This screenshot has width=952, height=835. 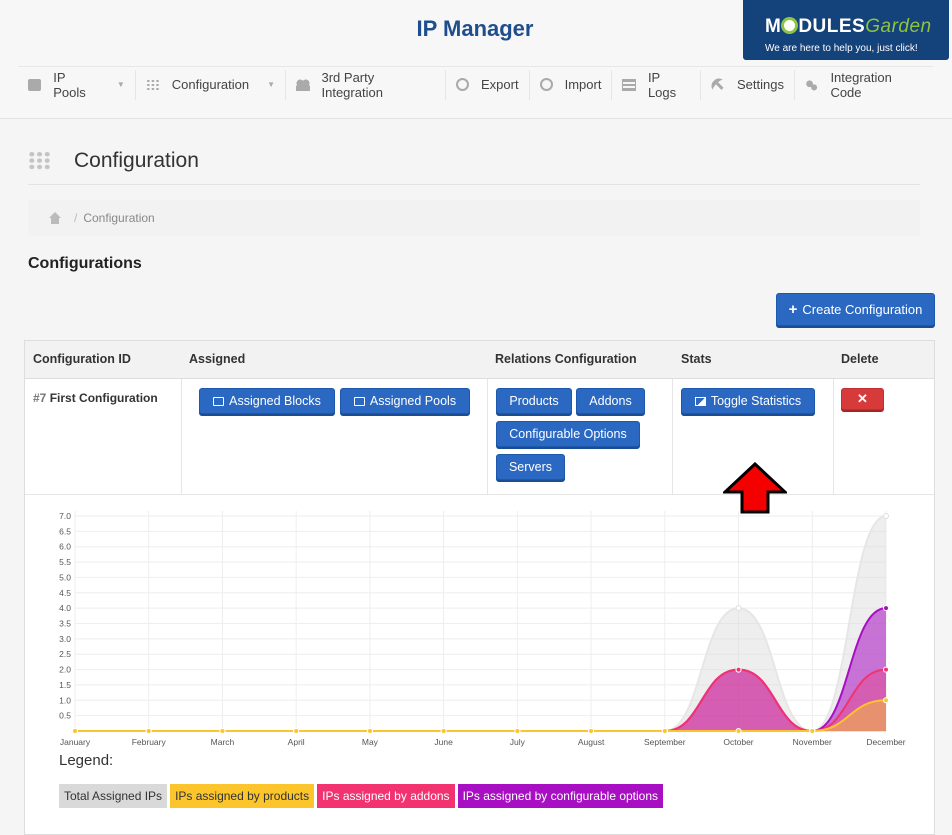 I want to click on delete-button: ✕, so click(x=862, y=399).